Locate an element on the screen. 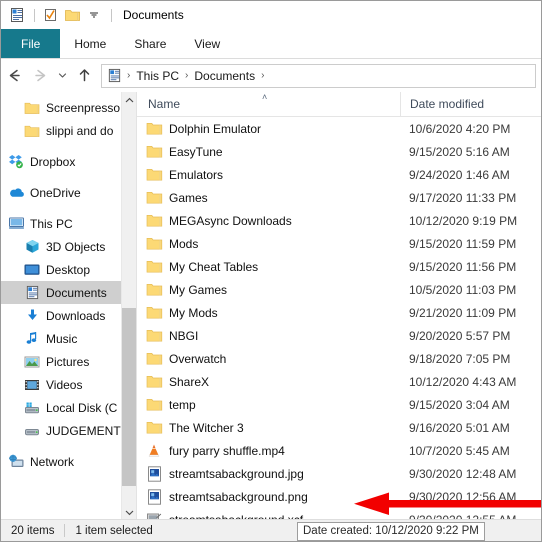  file-date-cell: 9/15/2020 11:59 PM is located at coordinates (463, 243).